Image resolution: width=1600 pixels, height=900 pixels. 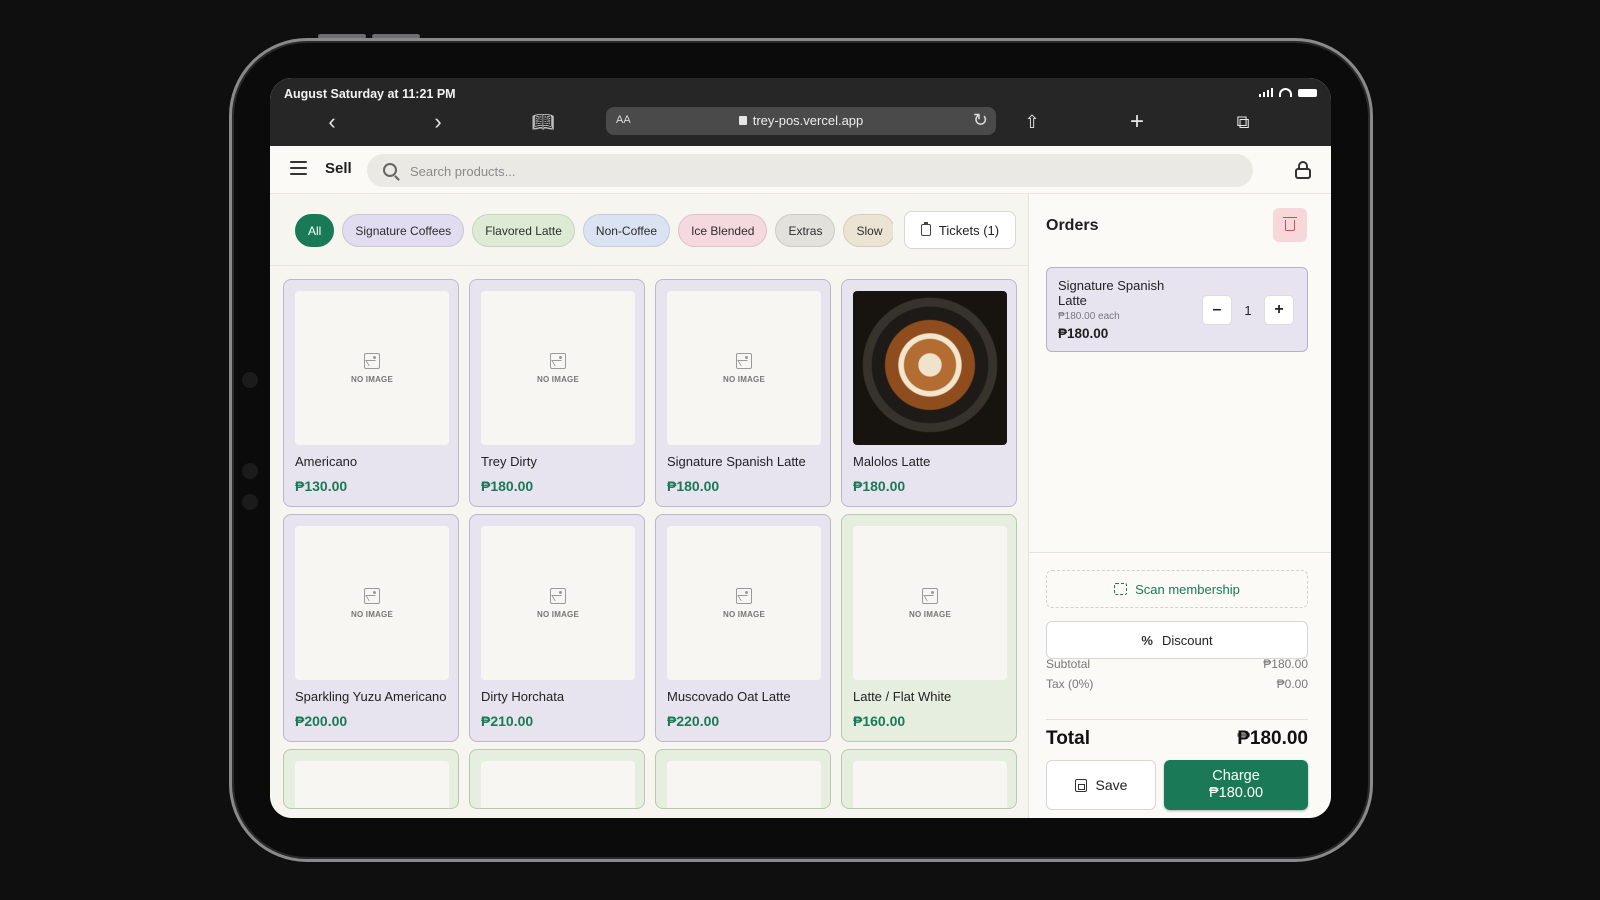 What do you see at coordinates (321, 486) in the screenshot?
I see `product-price: ₱130.00` at bounding box center [321, 486].